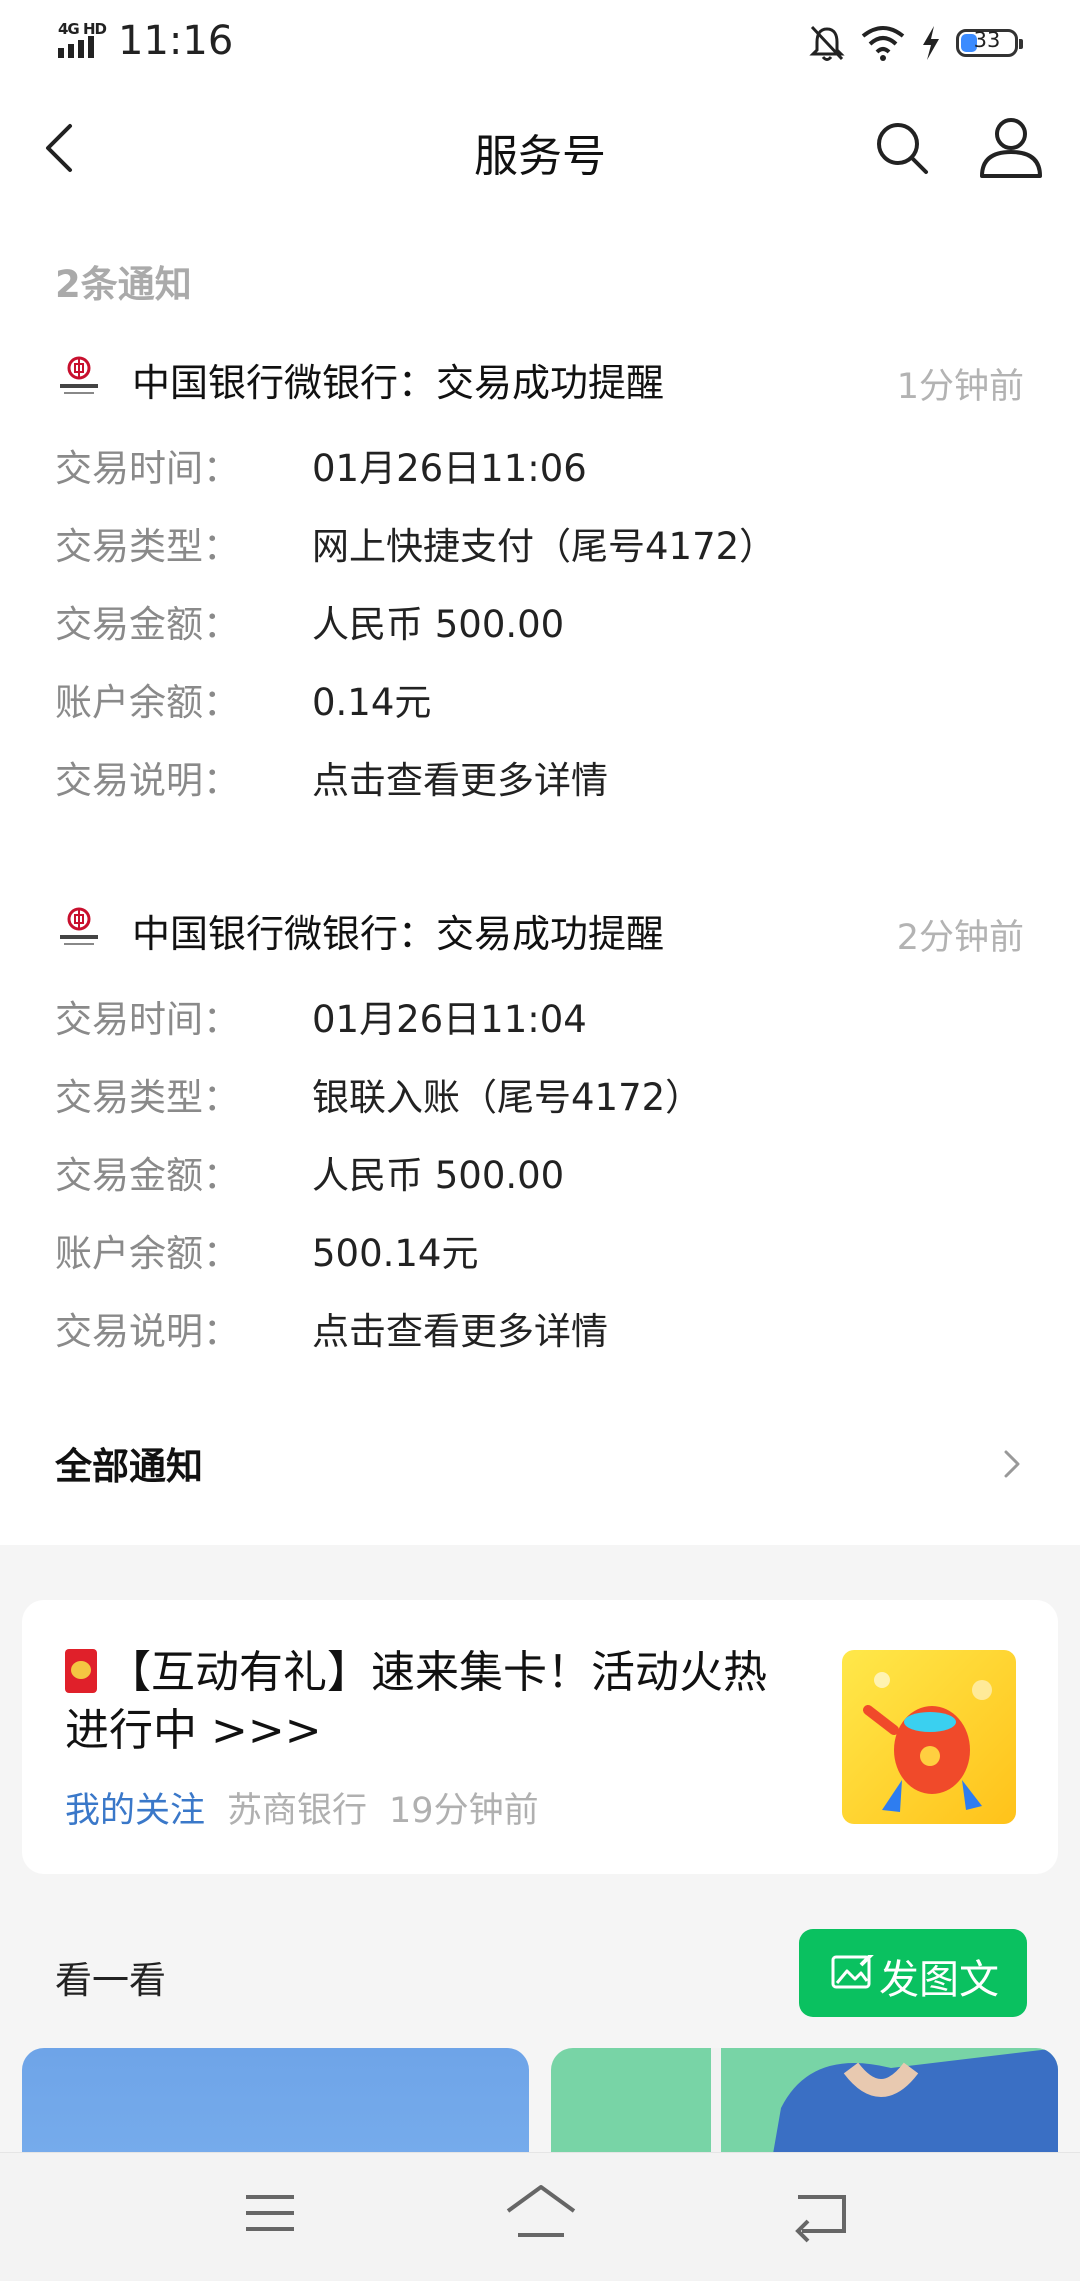  I want to click on promo-headline: 【互动有礼】速来集卡！活动火热进行中 >>>, so click(425, 1702).